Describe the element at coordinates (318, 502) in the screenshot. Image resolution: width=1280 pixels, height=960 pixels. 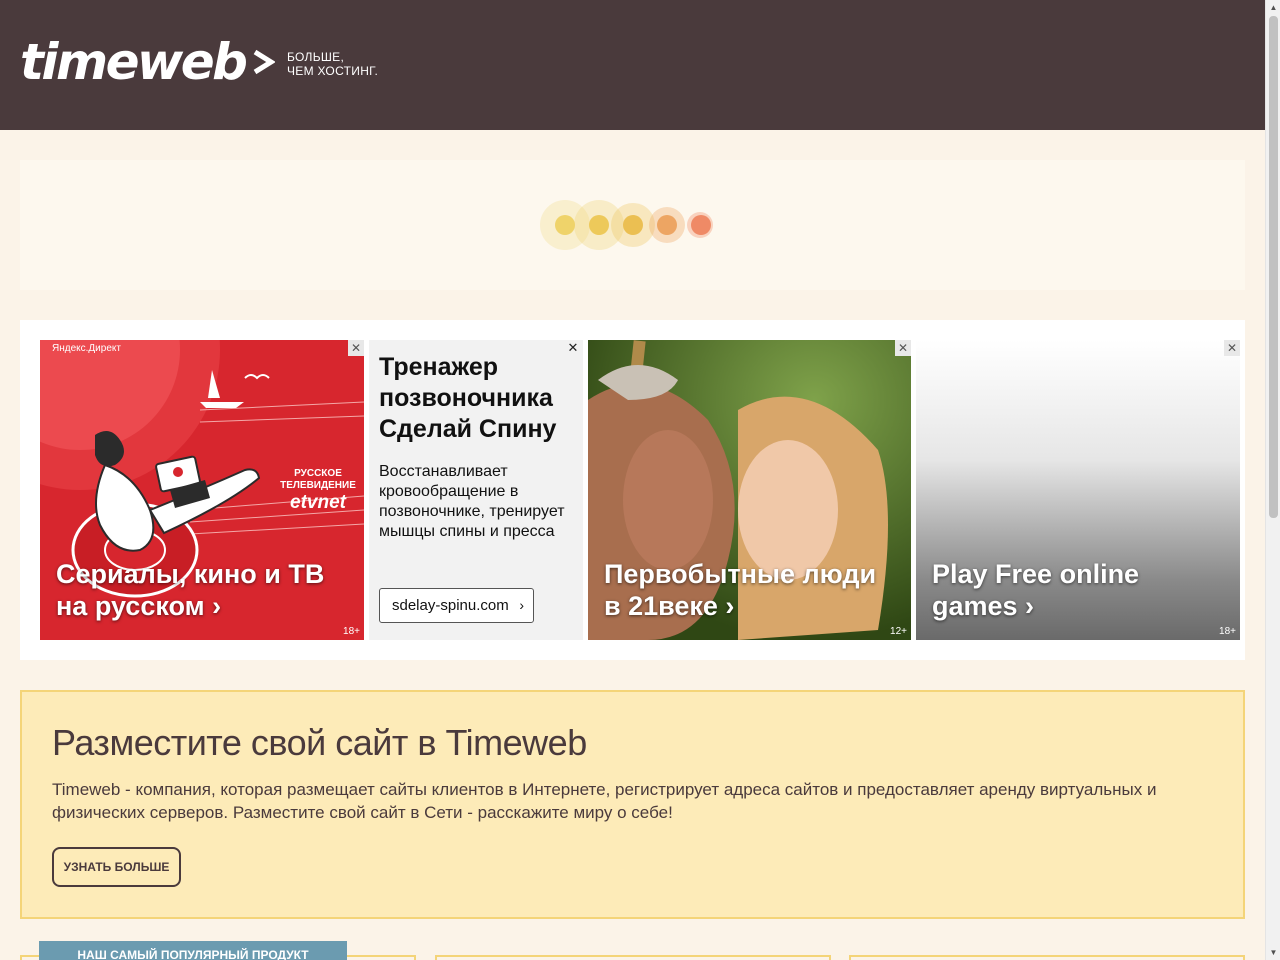
I see `brand-name: etvnet` at that location.